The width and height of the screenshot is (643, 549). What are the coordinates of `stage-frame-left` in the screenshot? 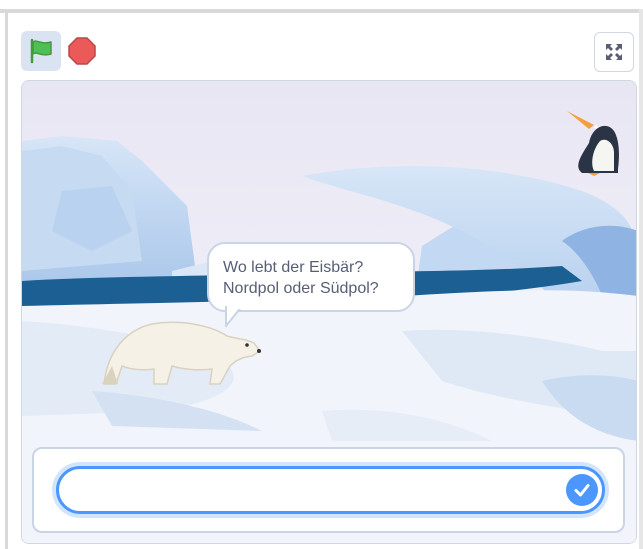 It's located at (6, 279).